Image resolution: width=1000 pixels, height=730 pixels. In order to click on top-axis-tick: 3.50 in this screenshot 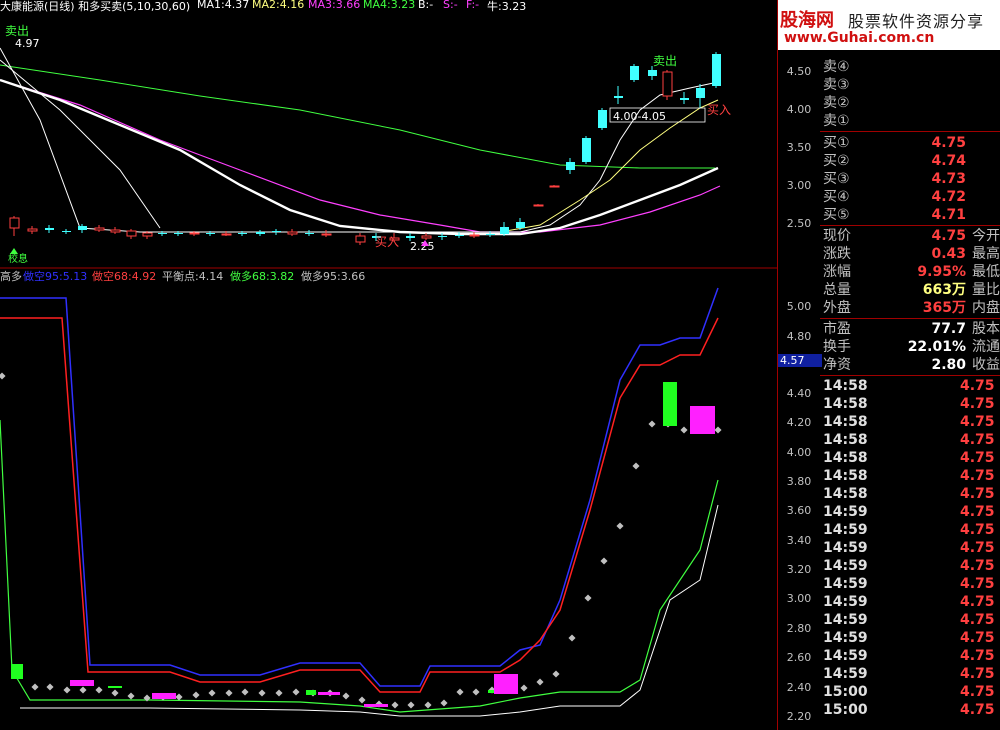, I will do `click(799, 147)`.